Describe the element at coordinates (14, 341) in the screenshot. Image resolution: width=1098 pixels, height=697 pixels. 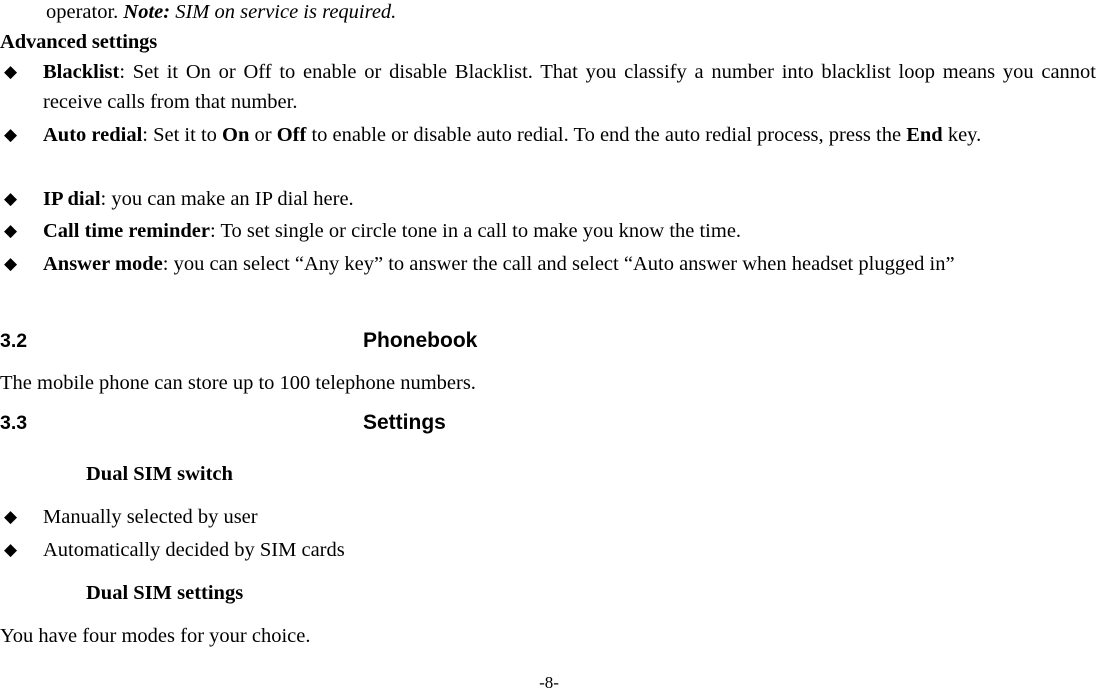
I see `section-number-3-2: 3.2` at that location.